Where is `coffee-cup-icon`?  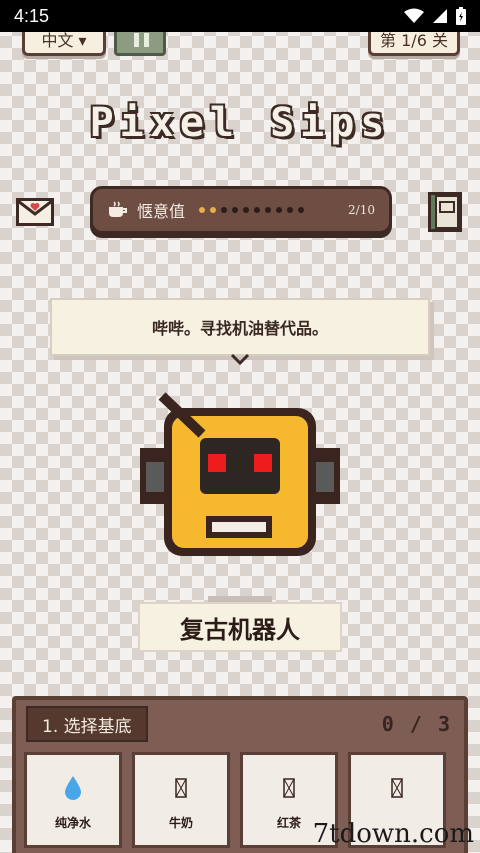
coffee-cup-icon is located at coordinates (118, 209).